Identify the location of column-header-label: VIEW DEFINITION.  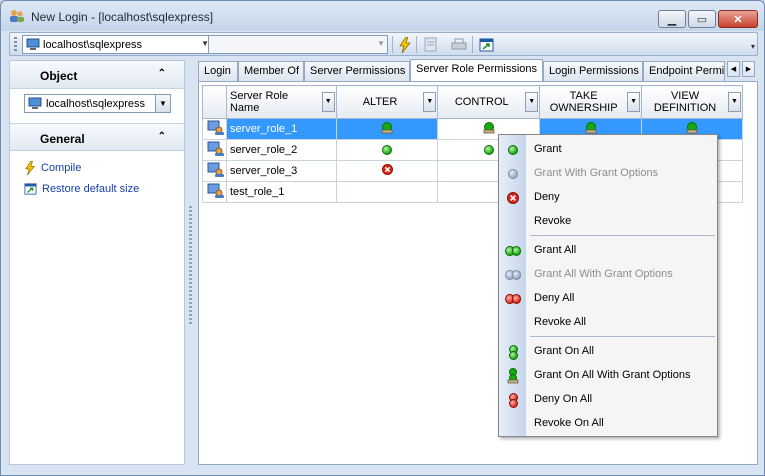
(685, 102).